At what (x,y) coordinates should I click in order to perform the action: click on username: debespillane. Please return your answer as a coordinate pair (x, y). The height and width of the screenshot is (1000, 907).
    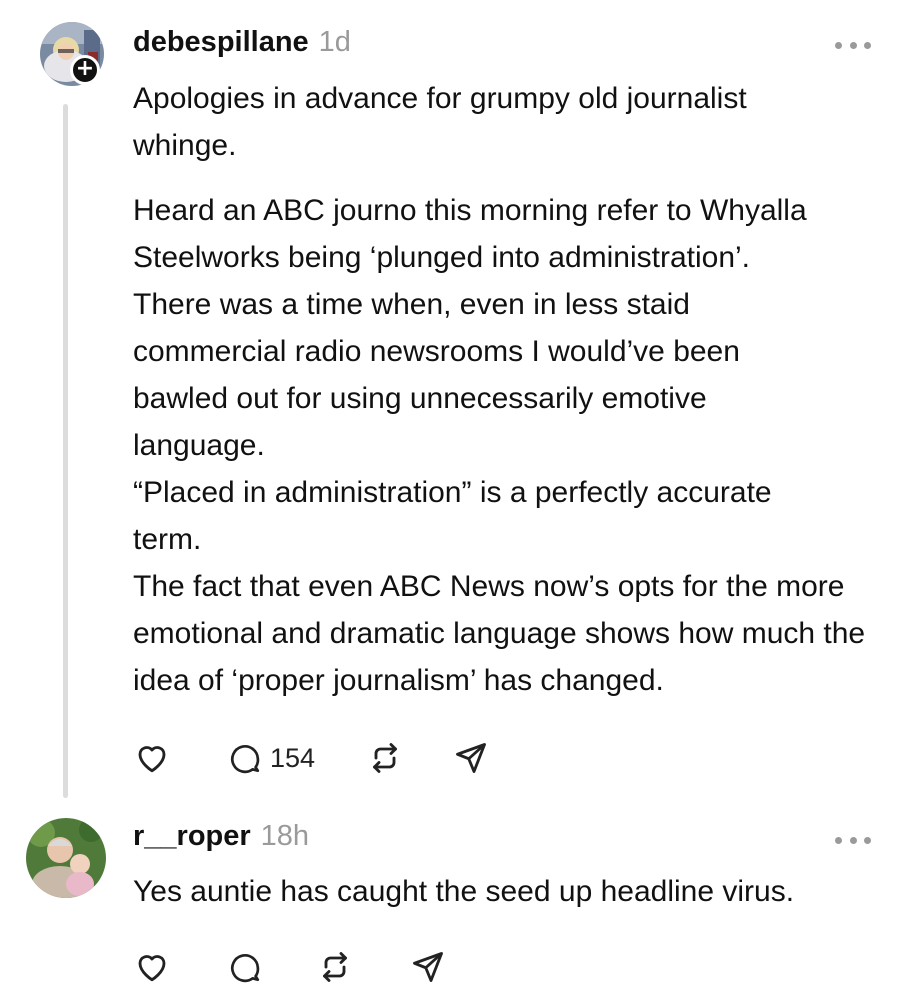
    Looking at the image, I should click on (221, 42).